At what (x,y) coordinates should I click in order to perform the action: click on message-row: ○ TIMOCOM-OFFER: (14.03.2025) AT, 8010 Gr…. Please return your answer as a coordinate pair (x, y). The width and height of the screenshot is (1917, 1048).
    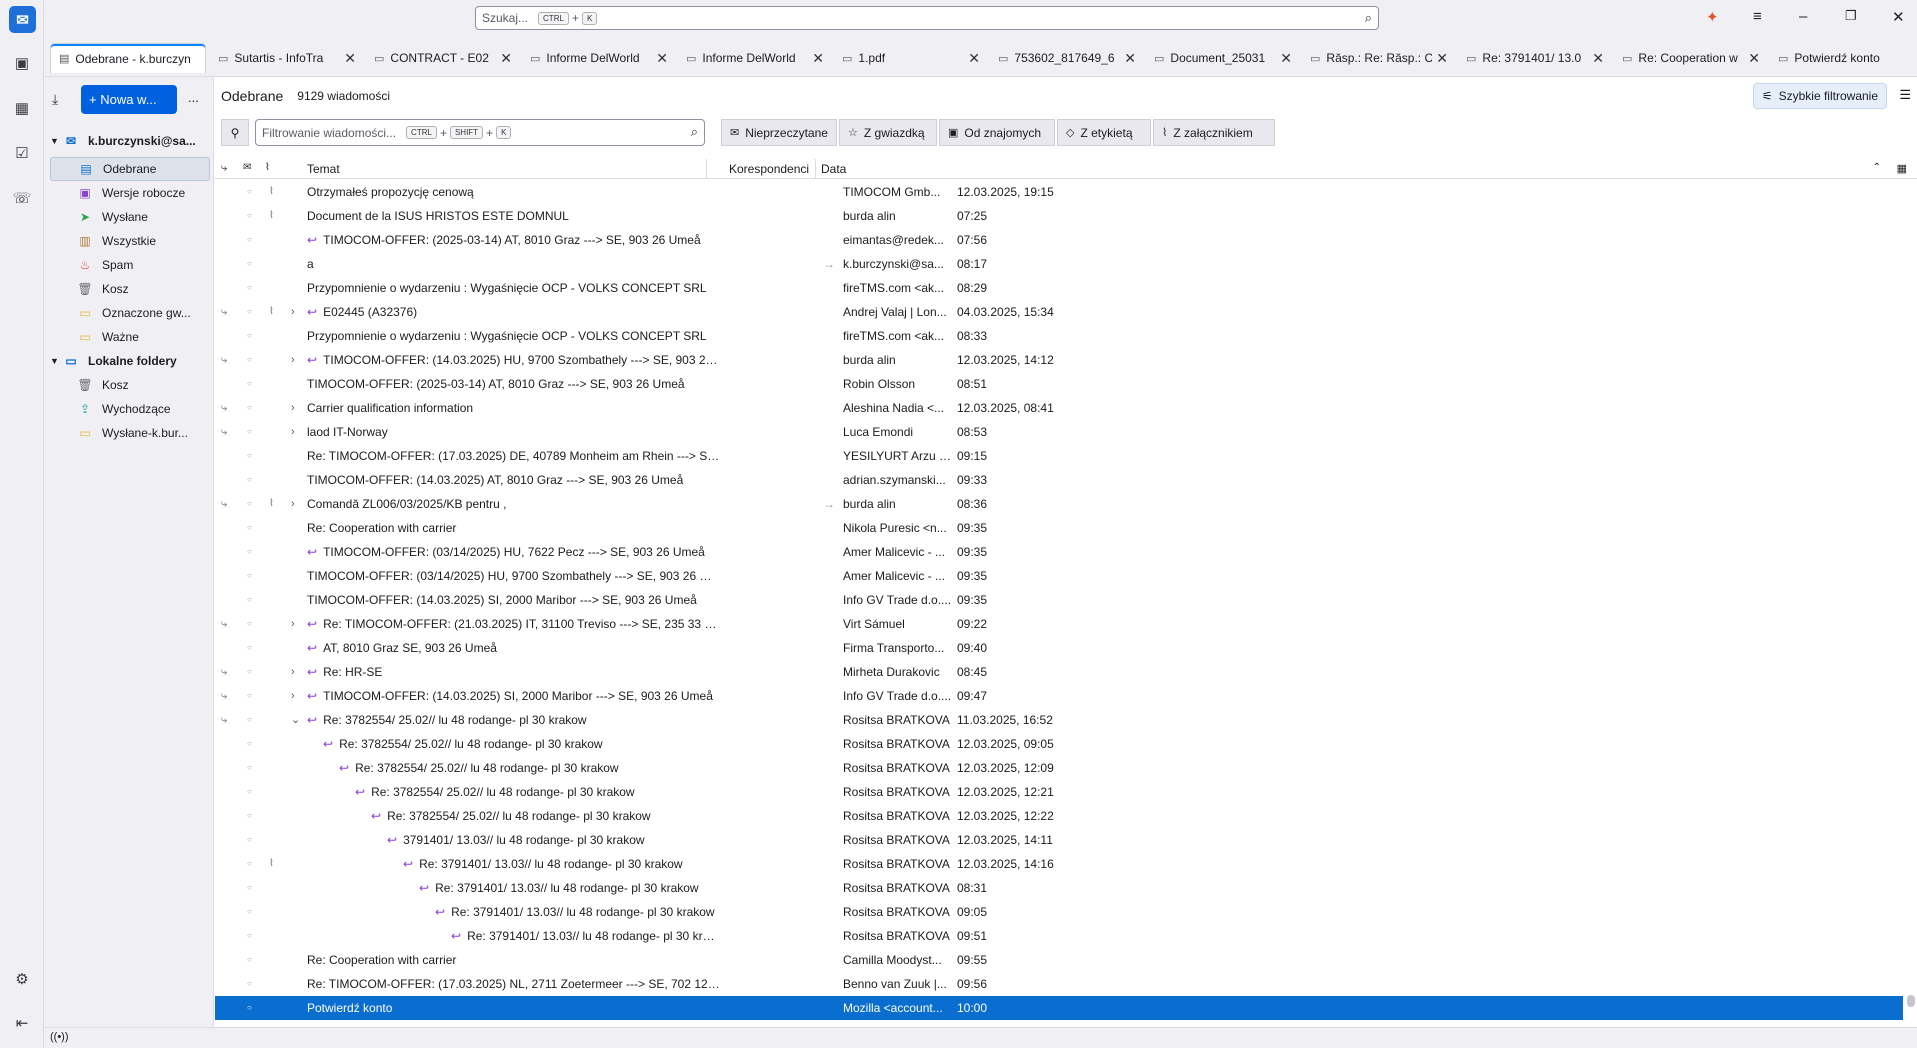
    Looking at the image, I should click on (1059, 480).